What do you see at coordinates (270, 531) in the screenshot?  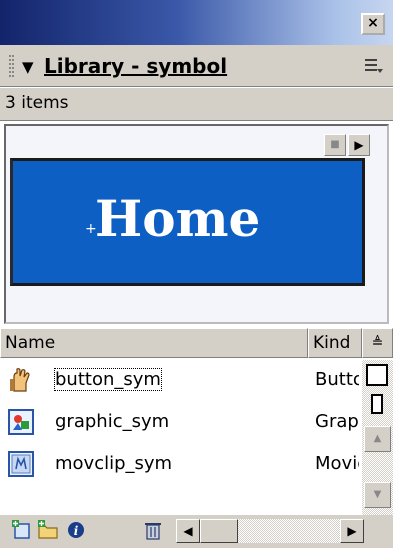 I see `horizontal-scrollbar: ◀ ▶` at bounding box center [270, 531].